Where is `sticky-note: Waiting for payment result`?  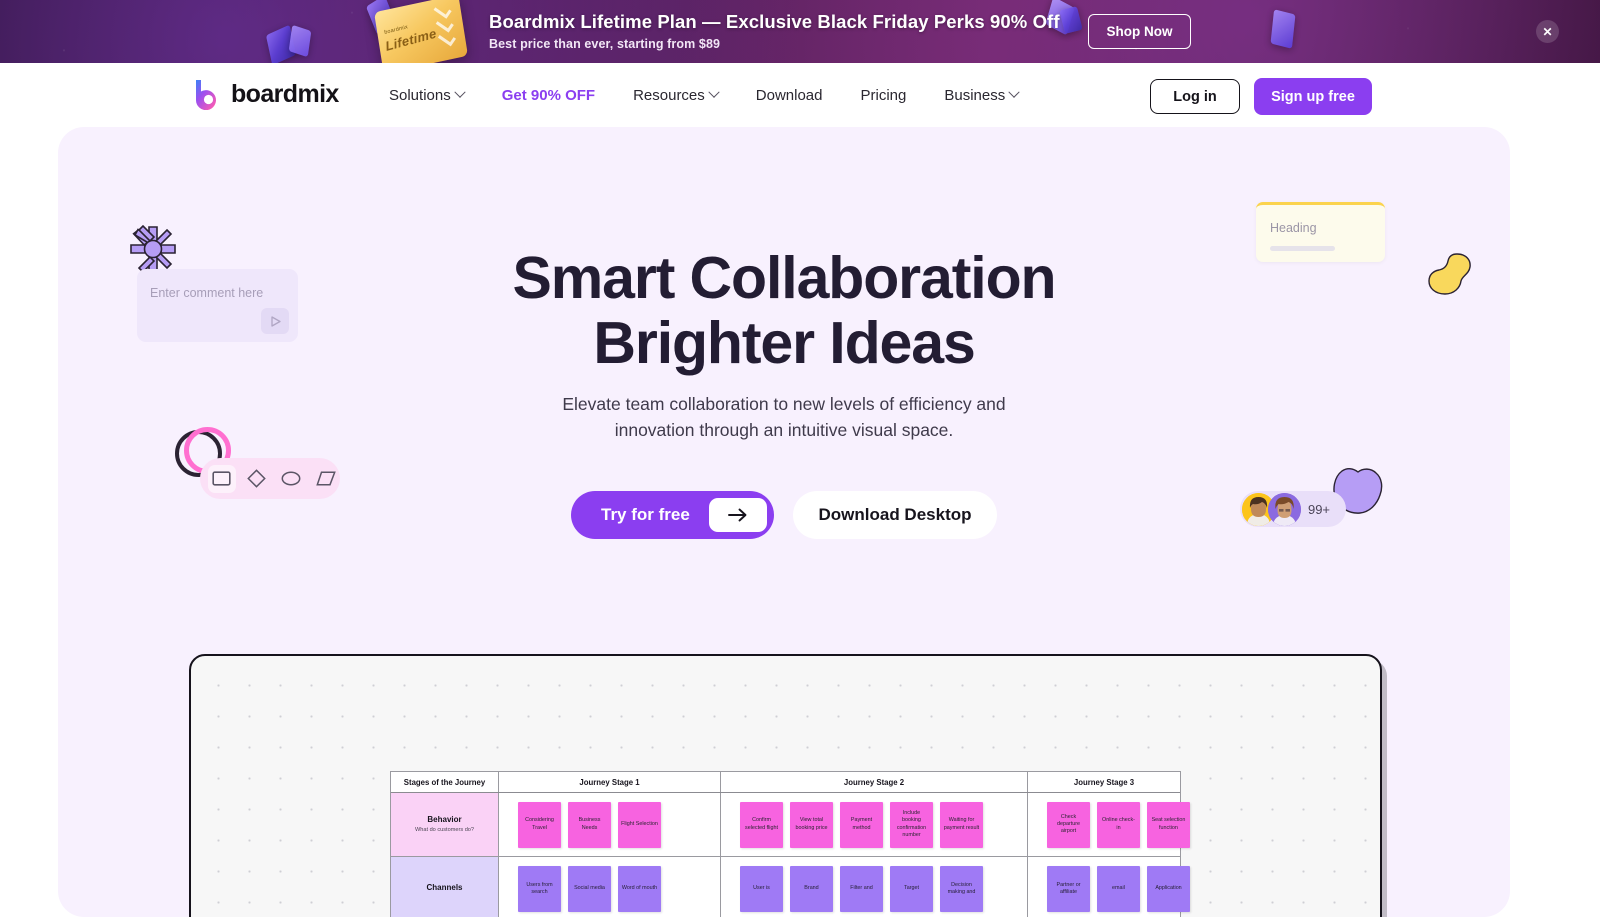
sticky-note: Waiting for payment result is located at coordinates (961, 824).